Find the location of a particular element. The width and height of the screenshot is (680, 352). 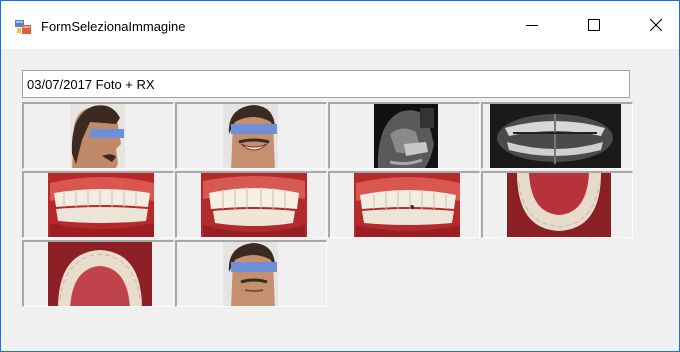

thumbnail-intraoral-lower-occlusal is located at coordinates (557, 204).